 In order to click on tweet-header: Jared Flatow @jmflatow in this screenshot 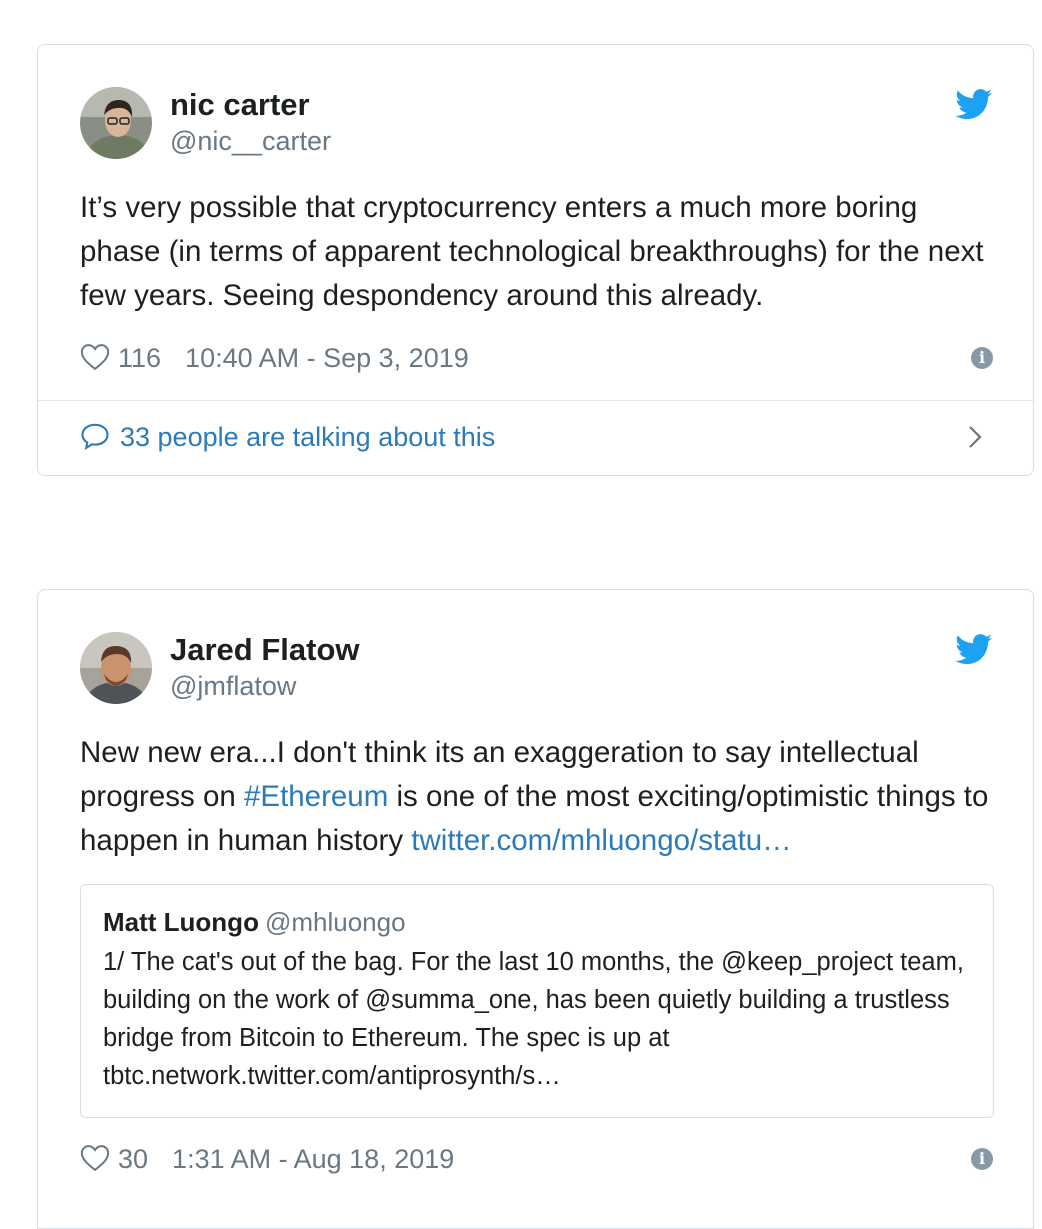, I will do `click(556, 668)`.